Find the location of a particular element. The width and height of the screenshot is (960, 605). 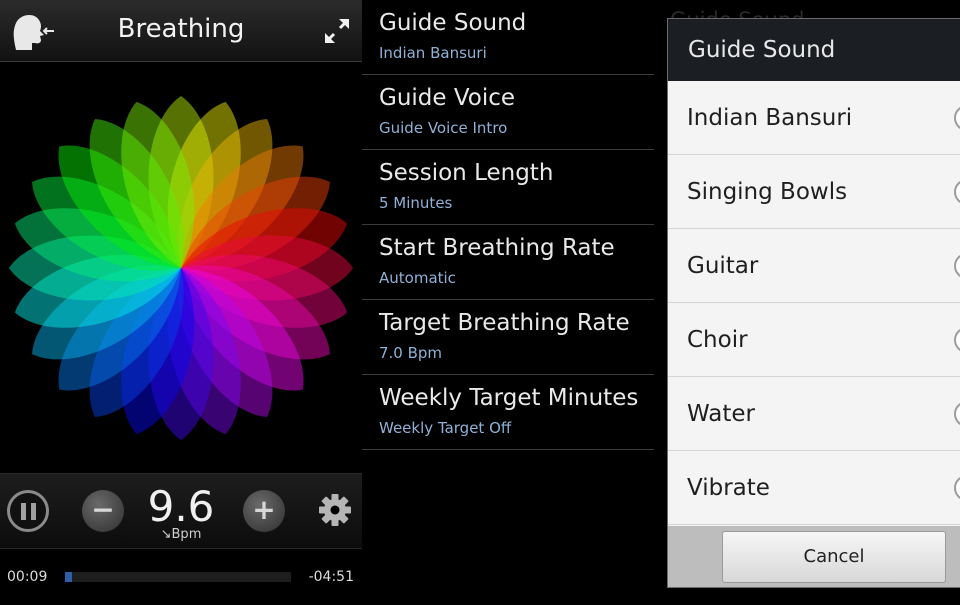

setting-value: Indian Bansuri is located at coordinates (433, 53).